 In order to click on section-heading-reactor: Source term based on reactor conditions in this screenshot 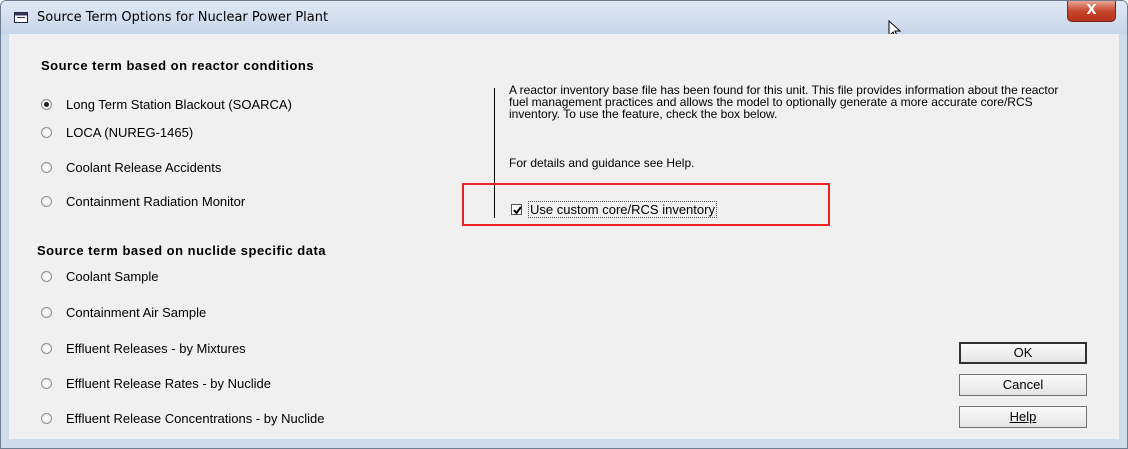, I will do `click(178, 65)`.